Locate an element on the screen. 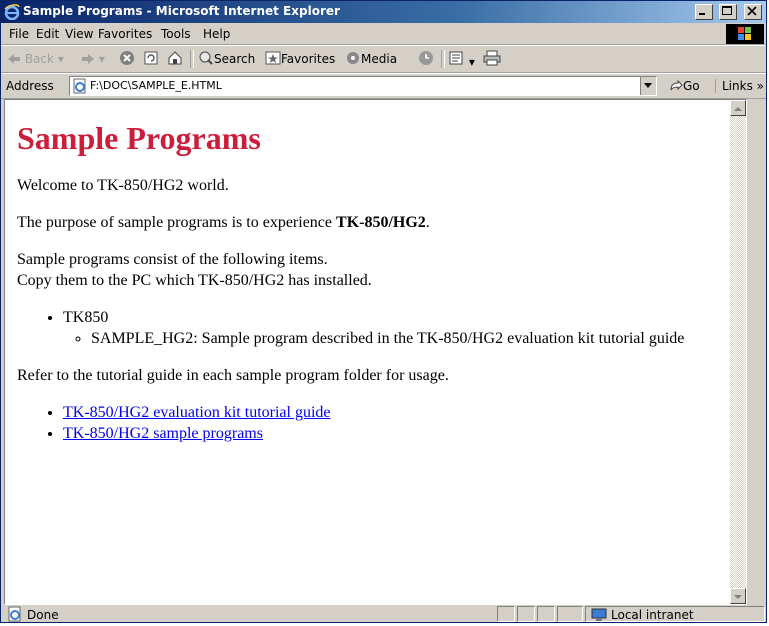 This screenshot has width=769, height=626. stop-button is located at coordinates (127, 59).